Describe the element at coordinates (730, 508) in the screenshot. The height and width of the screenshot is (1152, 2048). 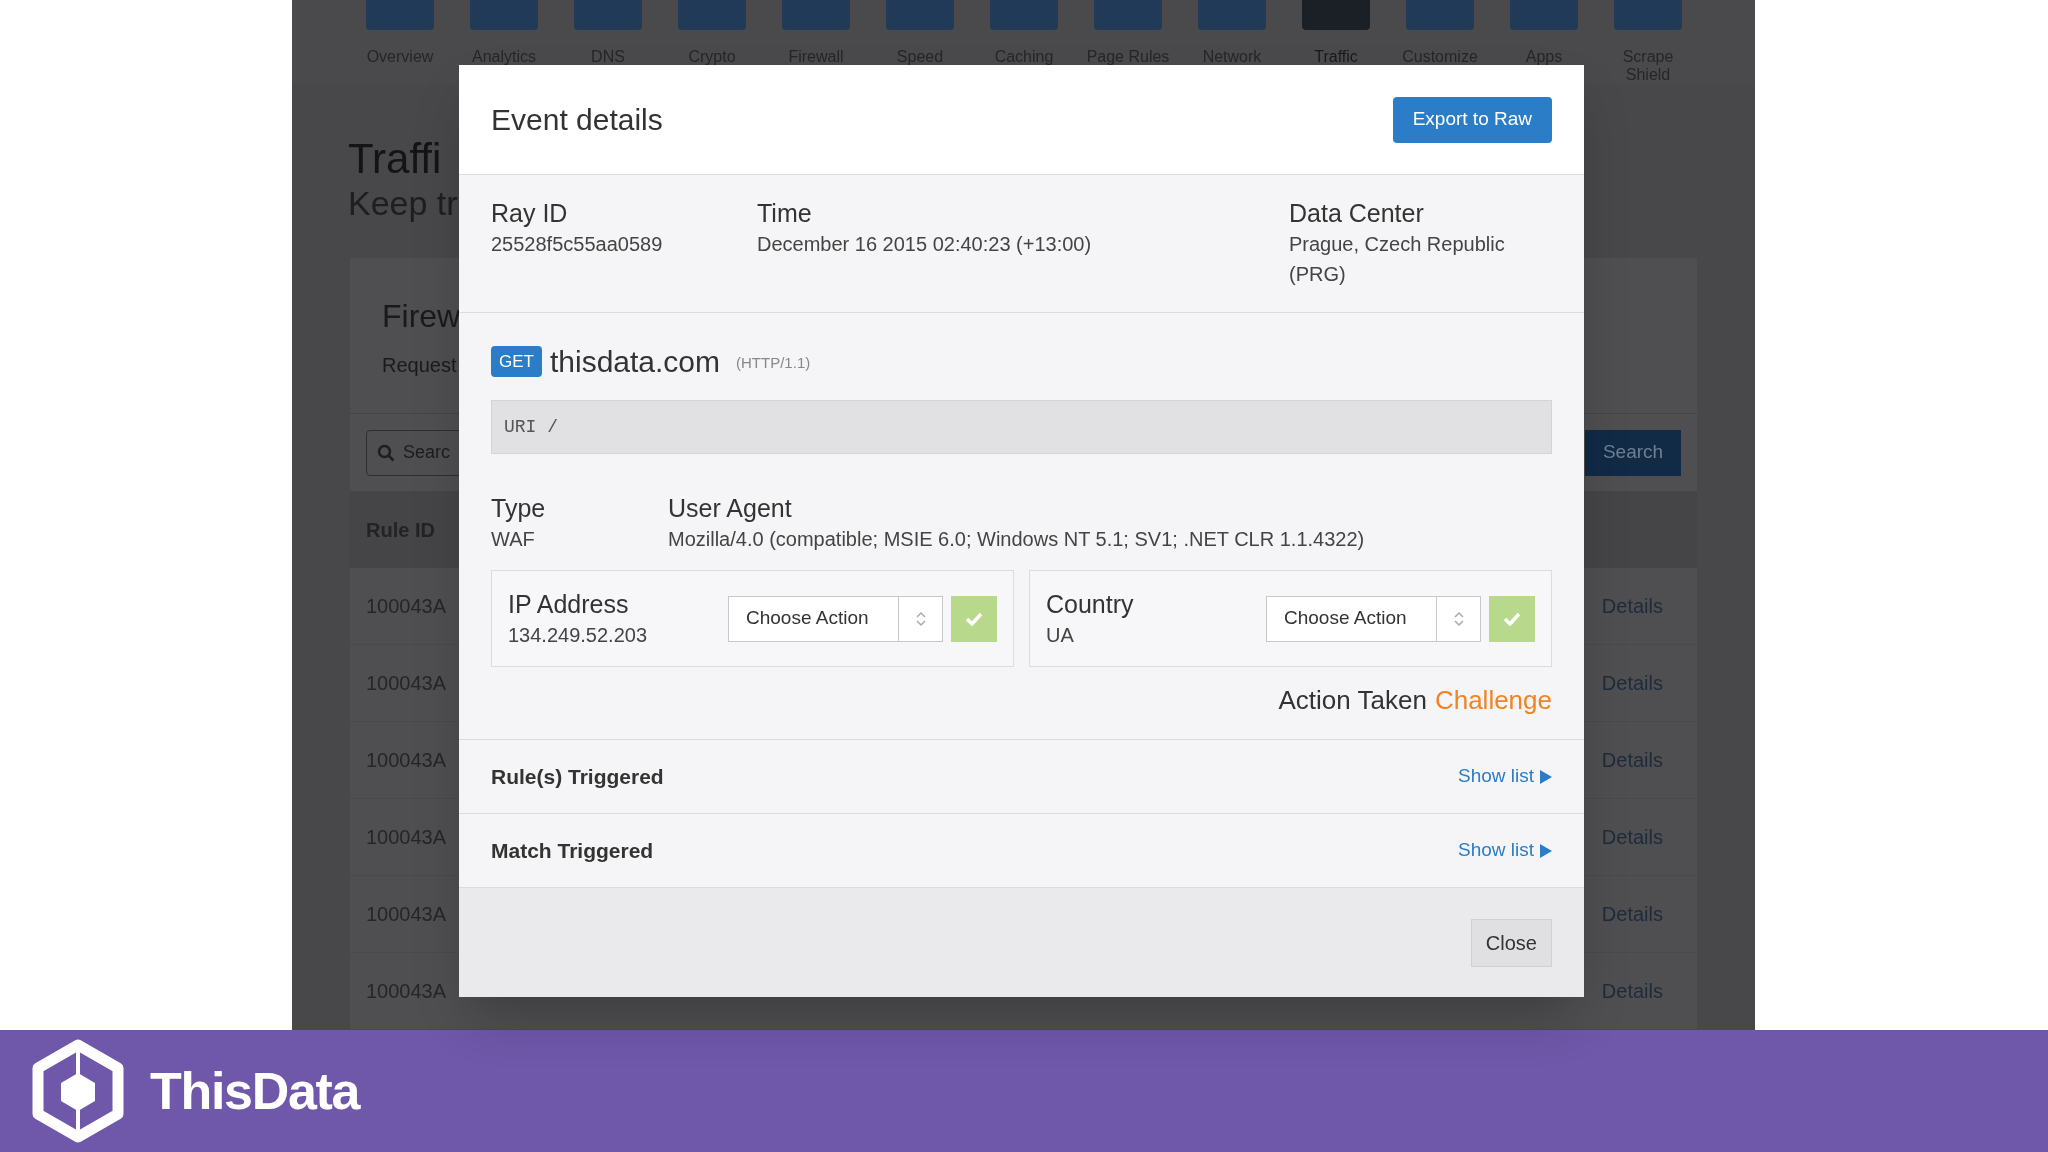
I see `field-label: User Agent` at that location.